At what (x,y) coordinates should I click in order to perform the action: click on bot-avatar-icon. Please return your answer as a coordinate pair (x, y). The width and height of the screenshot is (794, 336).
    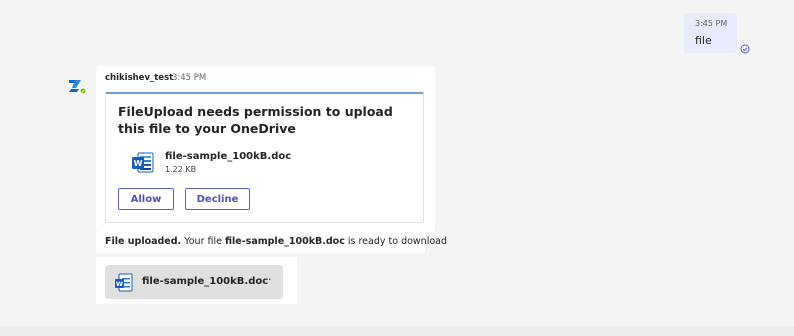
    Looking at the image, I should click on (77, 85).